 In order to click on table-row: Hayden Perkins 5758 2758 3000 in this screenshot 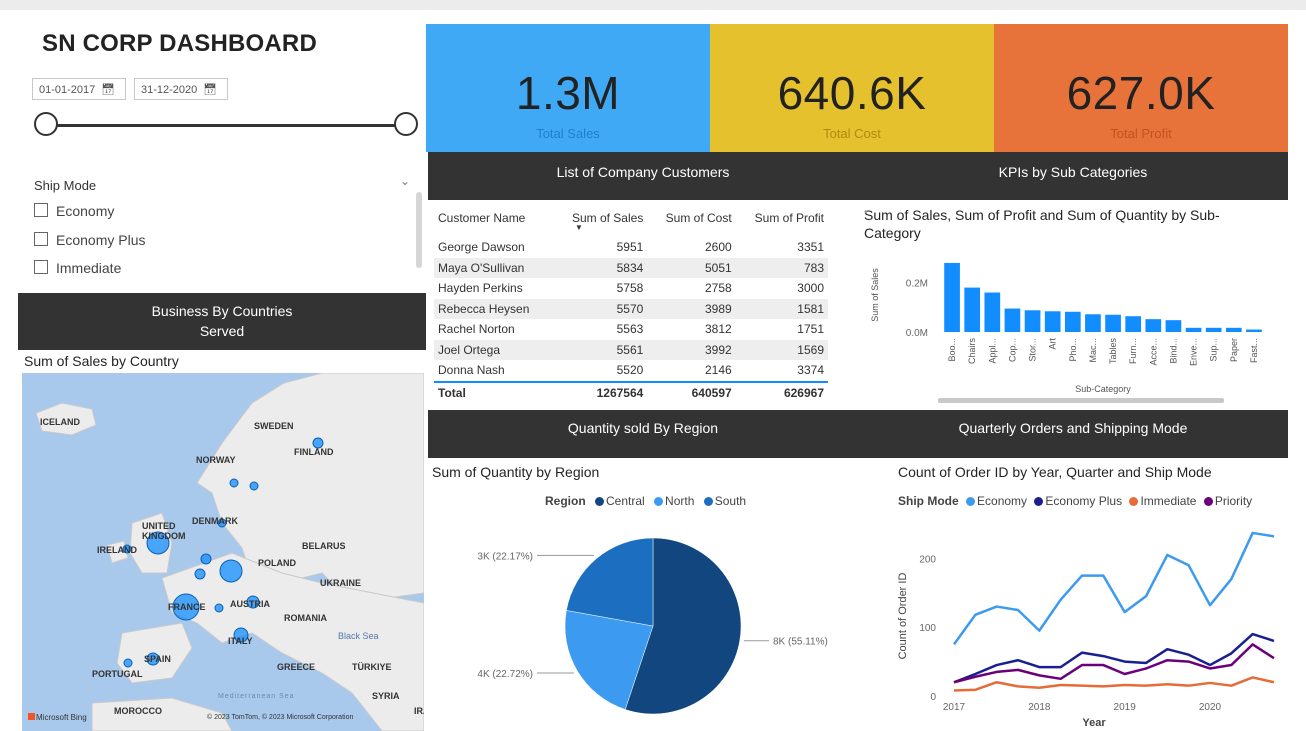, I will do `click(631, 288)`.